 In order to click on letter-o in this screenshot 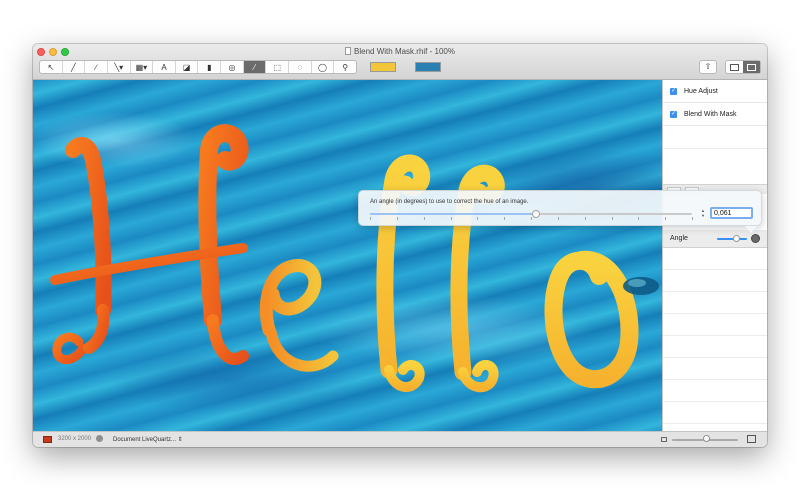, I will do `click(591, 319)`.